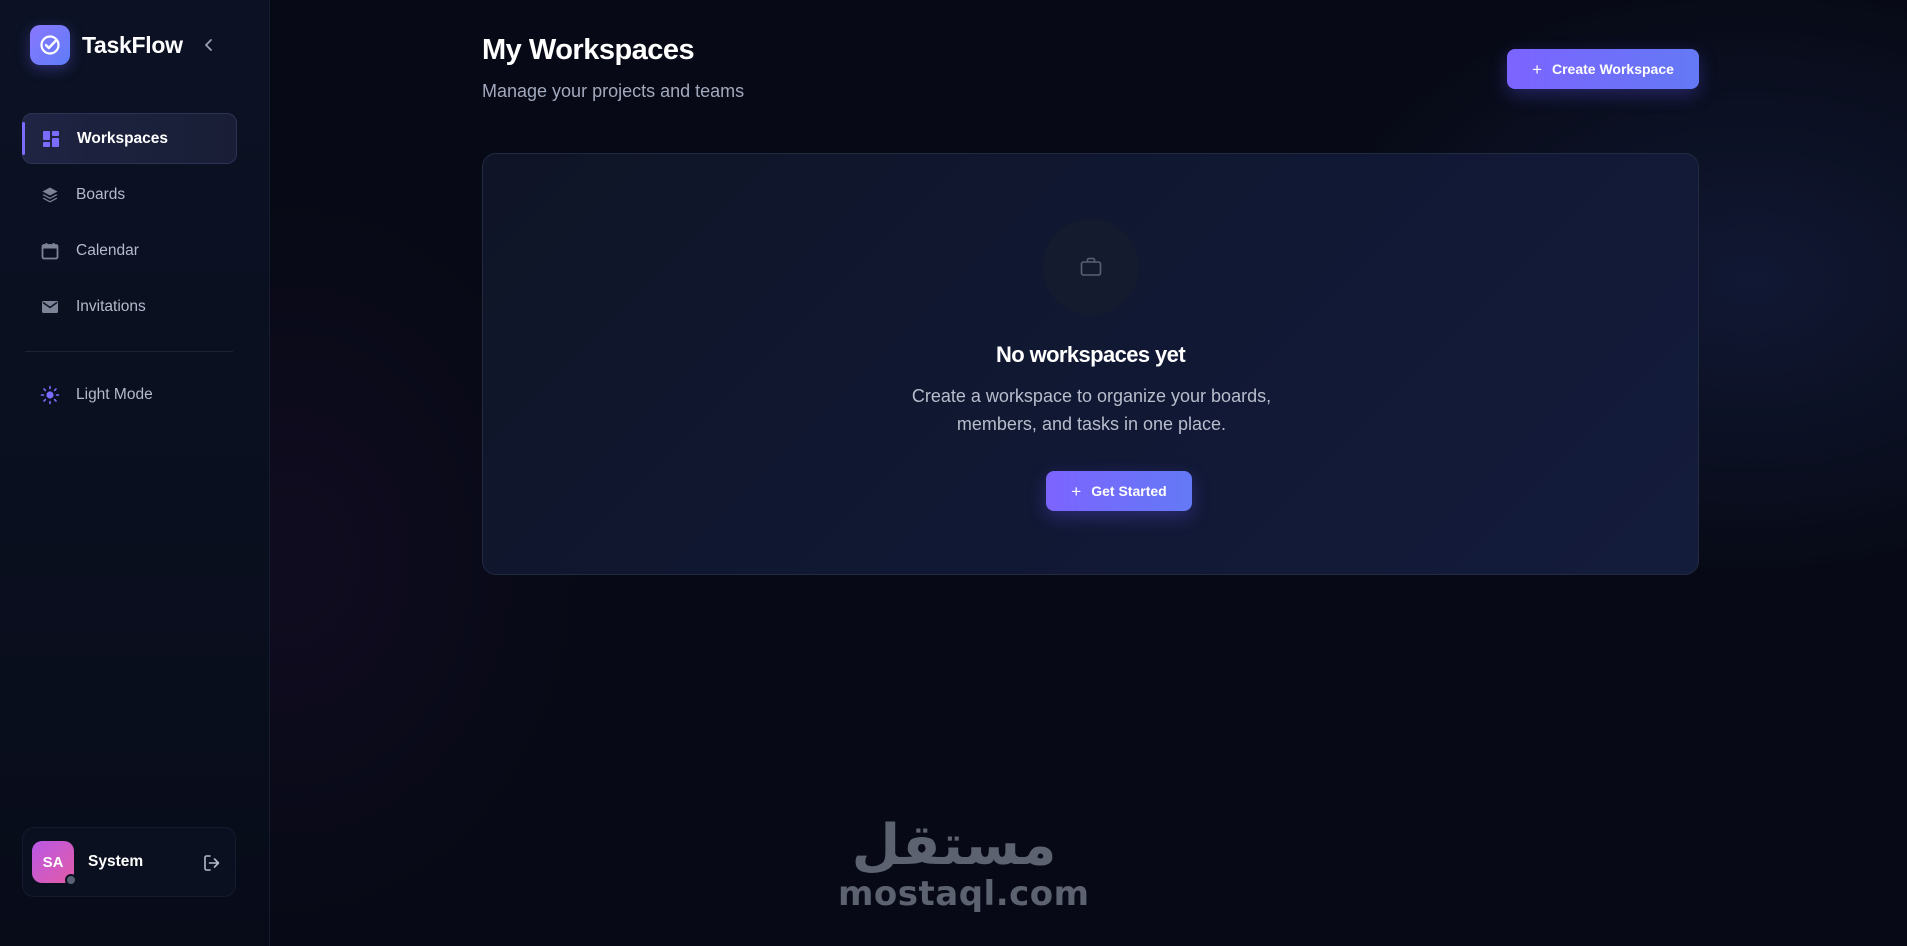 Image resolution: width=1907 pixels, height=946 pixels. I want to click on sidebar-item-calendar: Calendar, so click(129, 250).